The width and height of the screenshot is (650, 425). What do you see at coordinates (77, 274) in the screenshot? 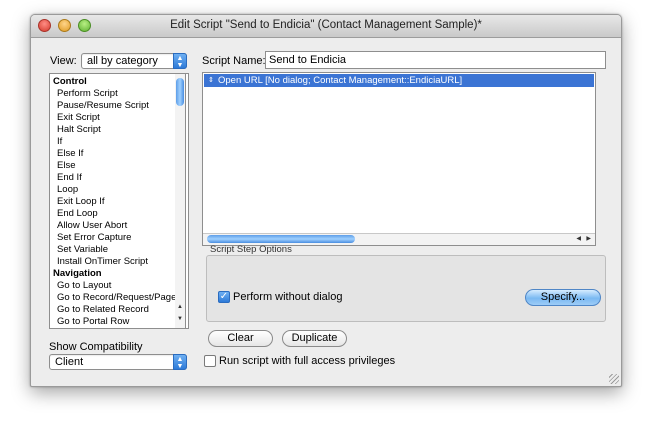
I see `step-category: Navigation` at bounding box center [77, 274].